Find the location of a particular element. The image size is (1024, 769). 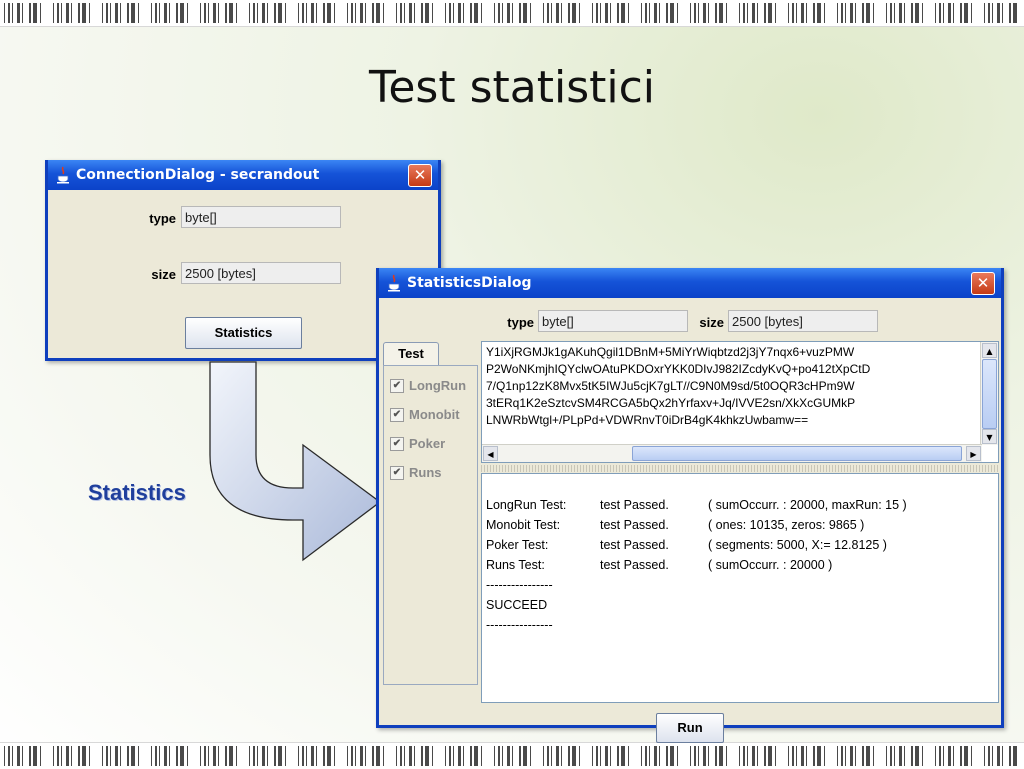

check-poker: ✔ Poker is located at coordinates (417, 443).